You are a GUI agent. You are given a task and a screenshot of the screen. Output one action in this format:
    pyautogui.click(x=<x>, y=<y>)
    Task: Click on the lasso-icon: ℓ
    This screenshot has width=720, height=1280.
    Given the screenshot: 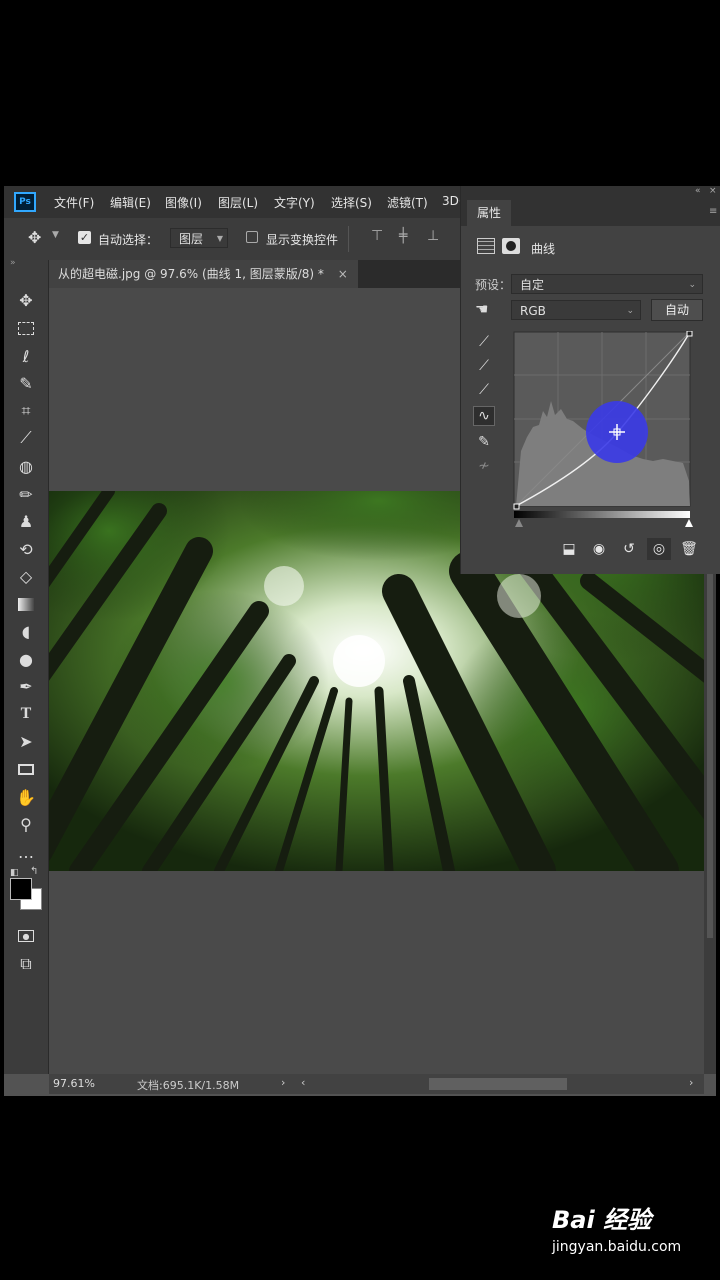 What is the action you would take?
    pyautogui.click(x=26, y=356)
    